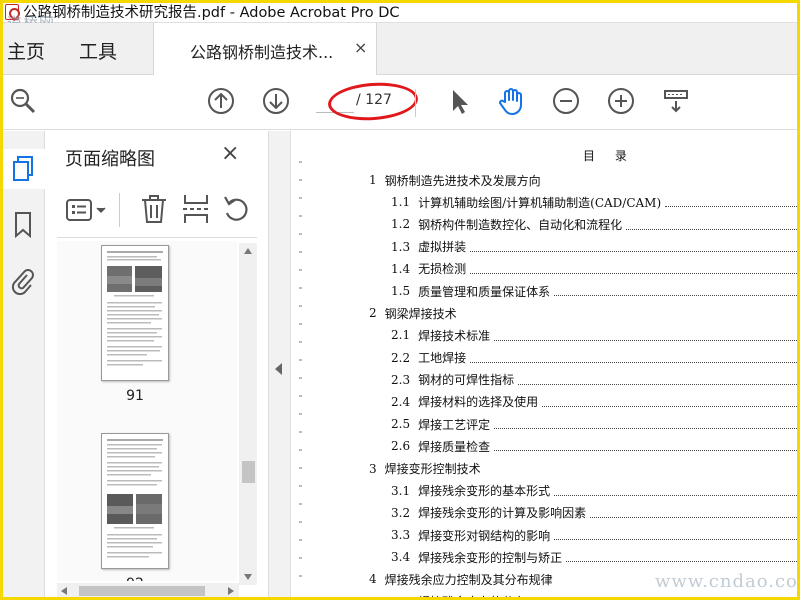 This screenshot has height=600, width=800. I want to click on find-zoom-icon, so click(23, 101).